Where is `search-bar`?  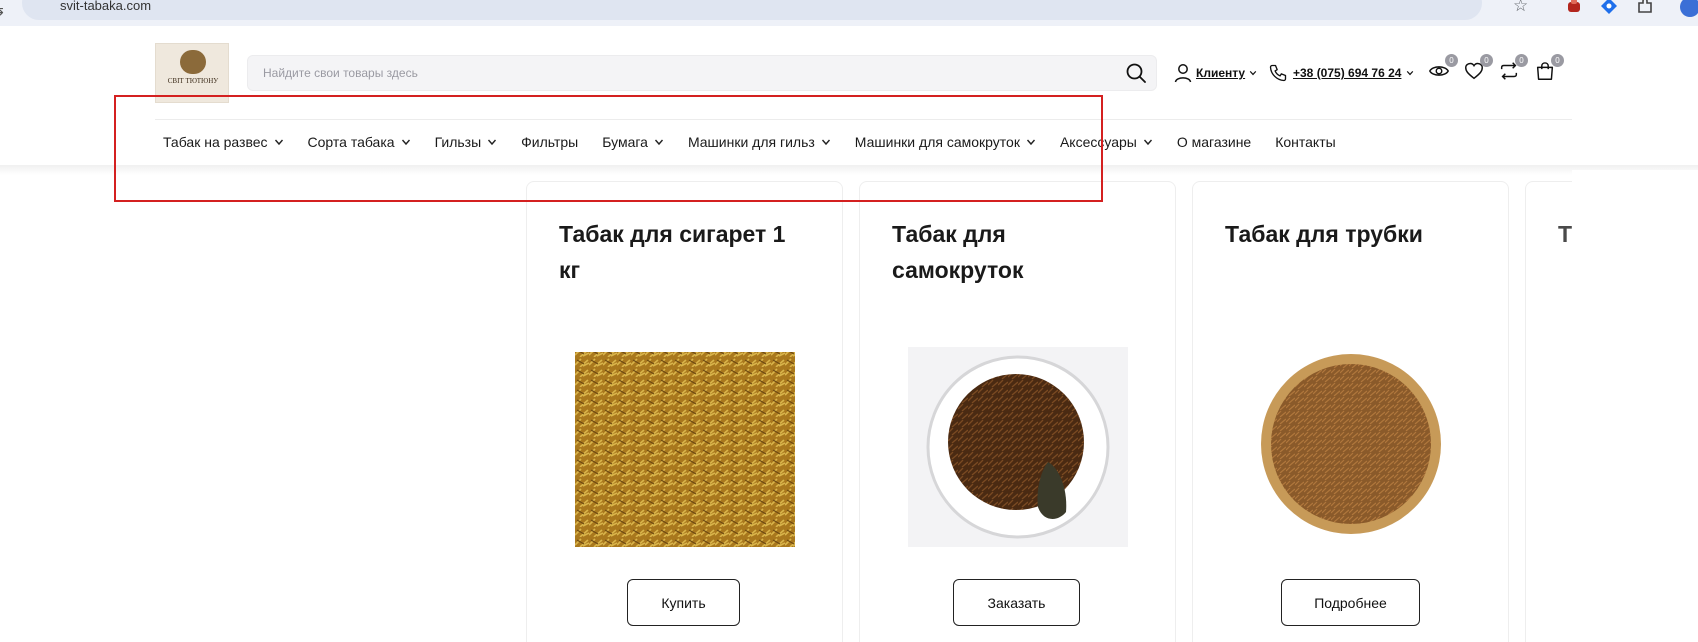 search-bar is located at coordinates (702, 73).